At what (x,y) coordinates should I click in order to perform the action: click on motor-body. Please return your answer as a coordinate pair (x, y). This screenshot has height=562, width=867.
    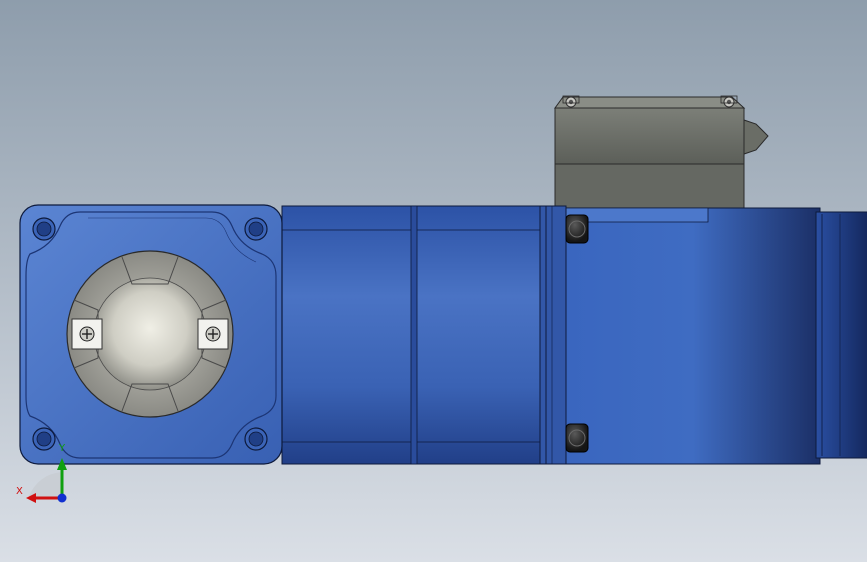
    Looking at the image, I should click on (693, 336).